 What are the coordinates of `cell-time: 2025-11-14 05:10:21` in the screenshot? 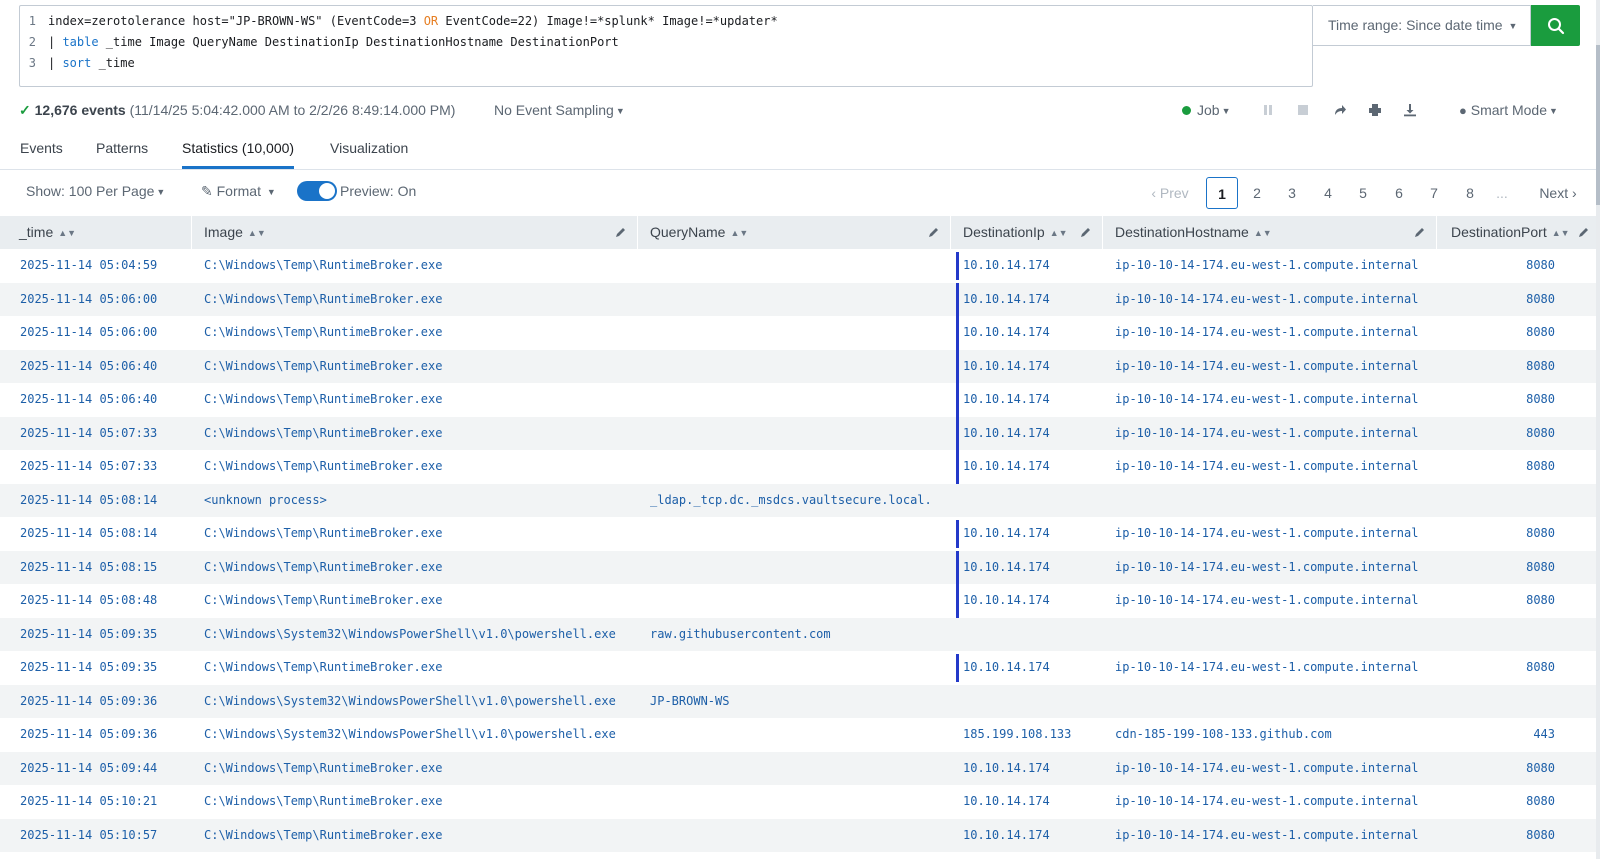 It's located at (88, 801).